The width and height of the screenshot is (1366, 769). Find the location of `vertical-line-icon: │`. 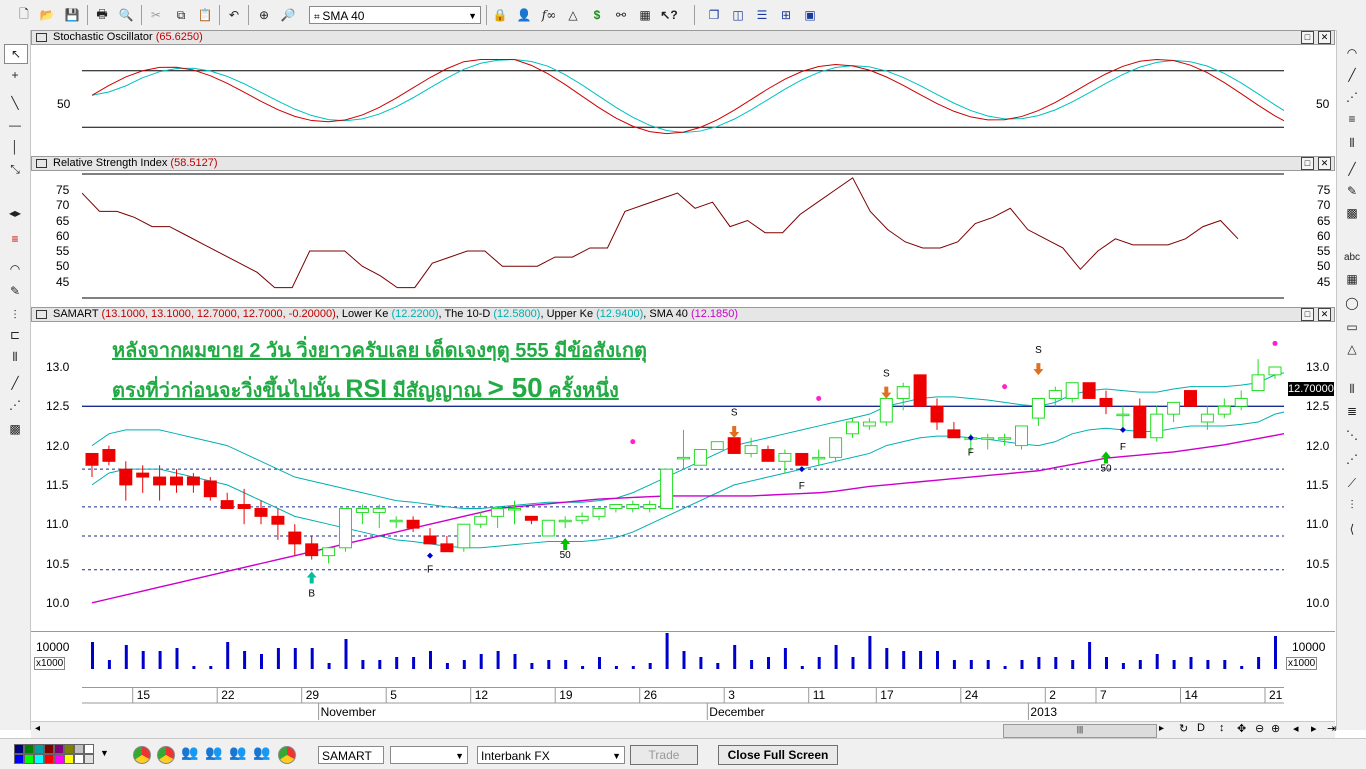

vertical-line-icon: │ is located at coordinates (15, 147).